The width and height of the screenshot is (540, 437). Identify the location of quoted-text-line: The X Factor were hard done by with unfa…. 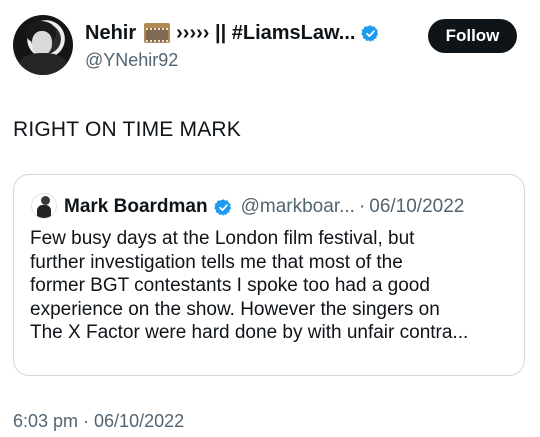
(249, 333).